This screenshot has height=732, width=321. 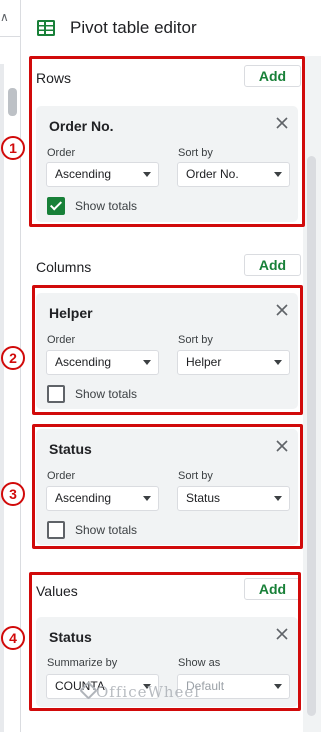 What do you see at coordinates (10, 36) in the screenshot?
I see `divider` at bounding box center [10, 36].